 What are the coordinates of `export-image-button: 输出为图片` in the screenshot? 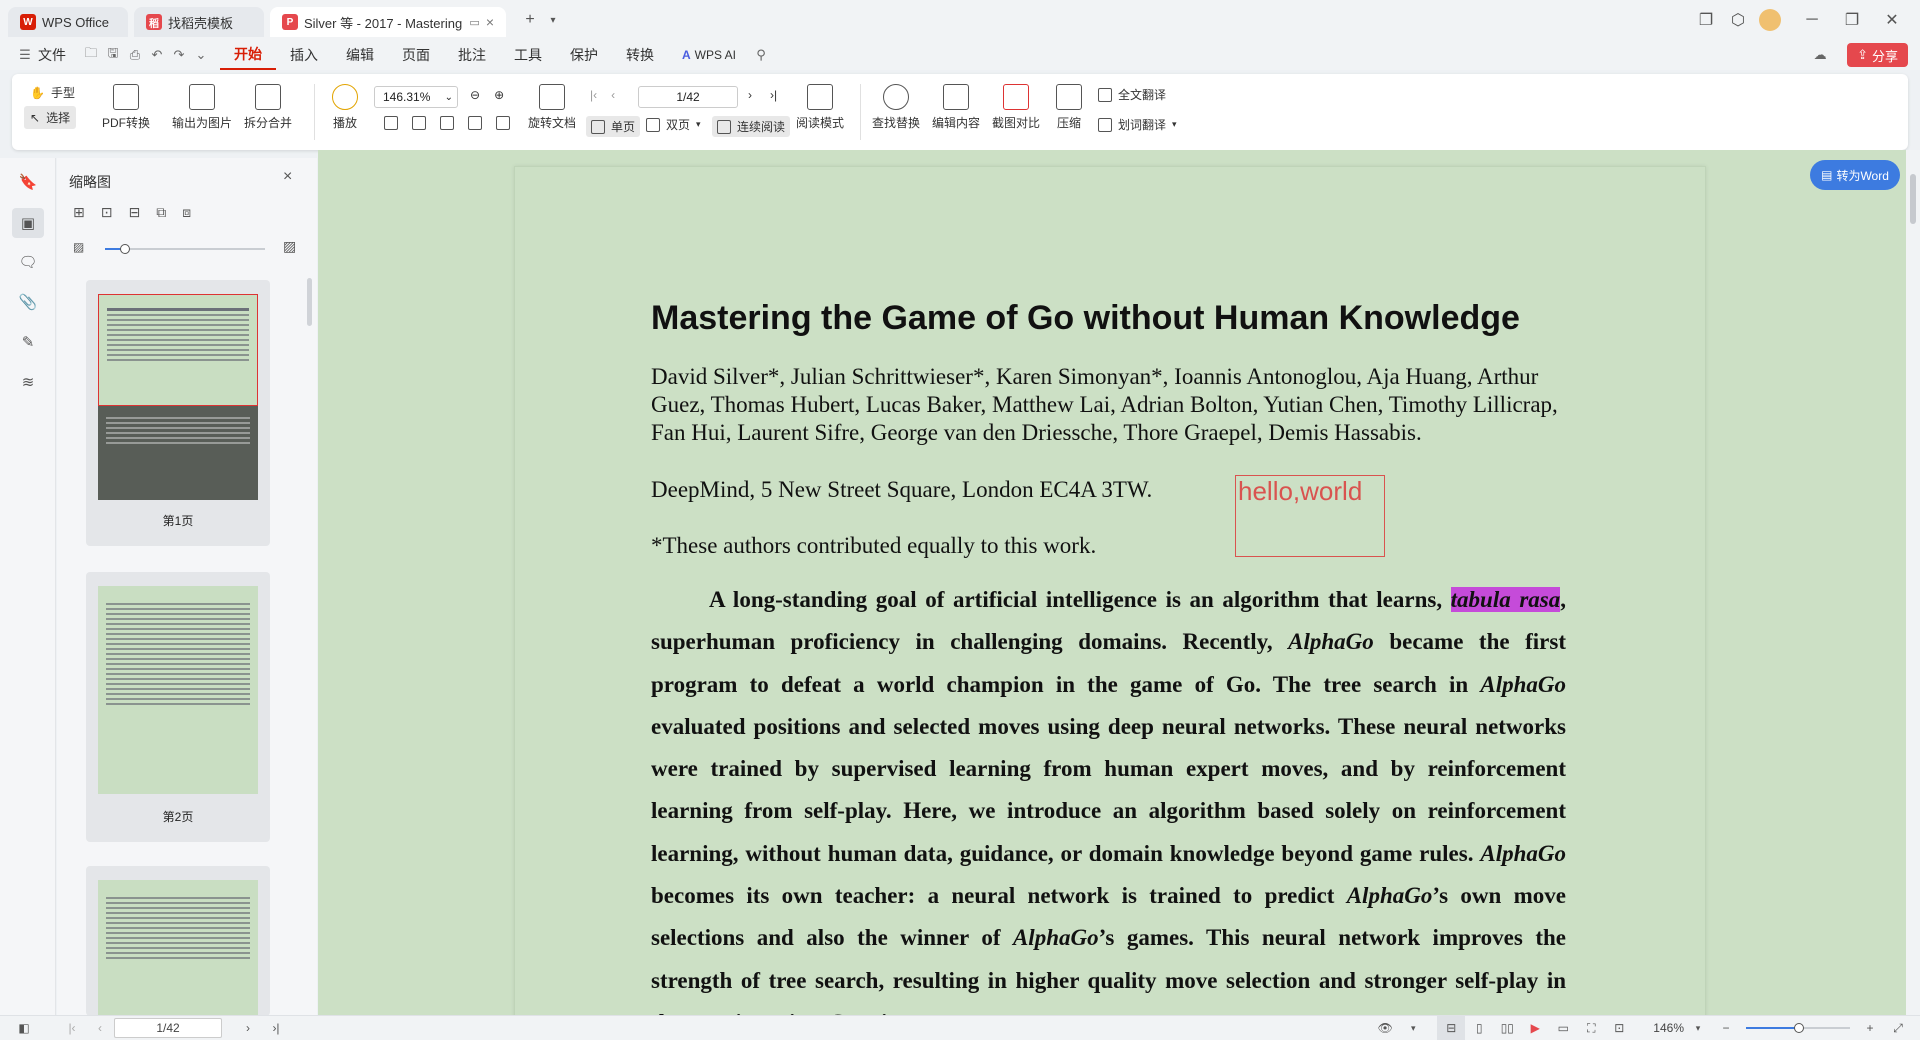 It's located at (202, 107).